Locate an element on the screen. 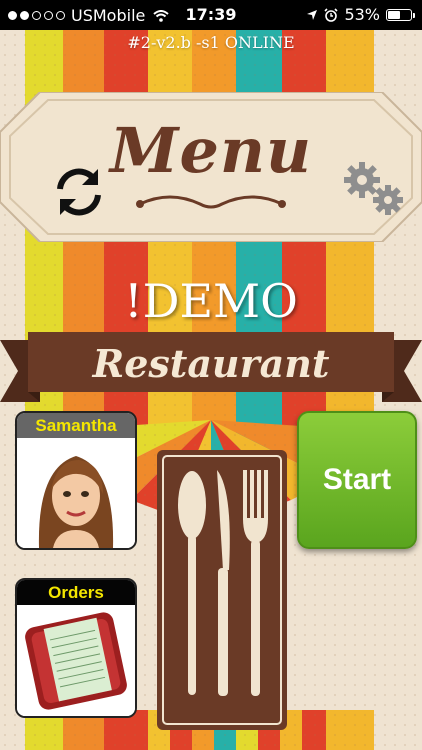  cutlery-icon is located at coordinates (222, 590).